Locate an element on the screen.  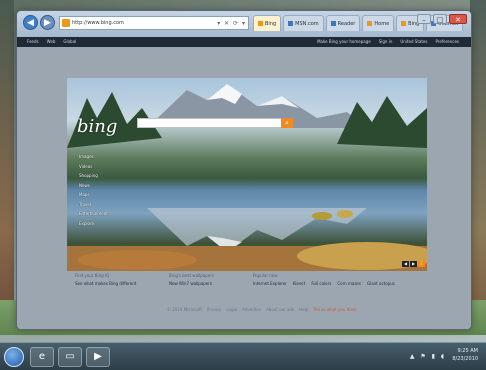
previous-image-icon: ◀ is located at coordinates (405, 264).